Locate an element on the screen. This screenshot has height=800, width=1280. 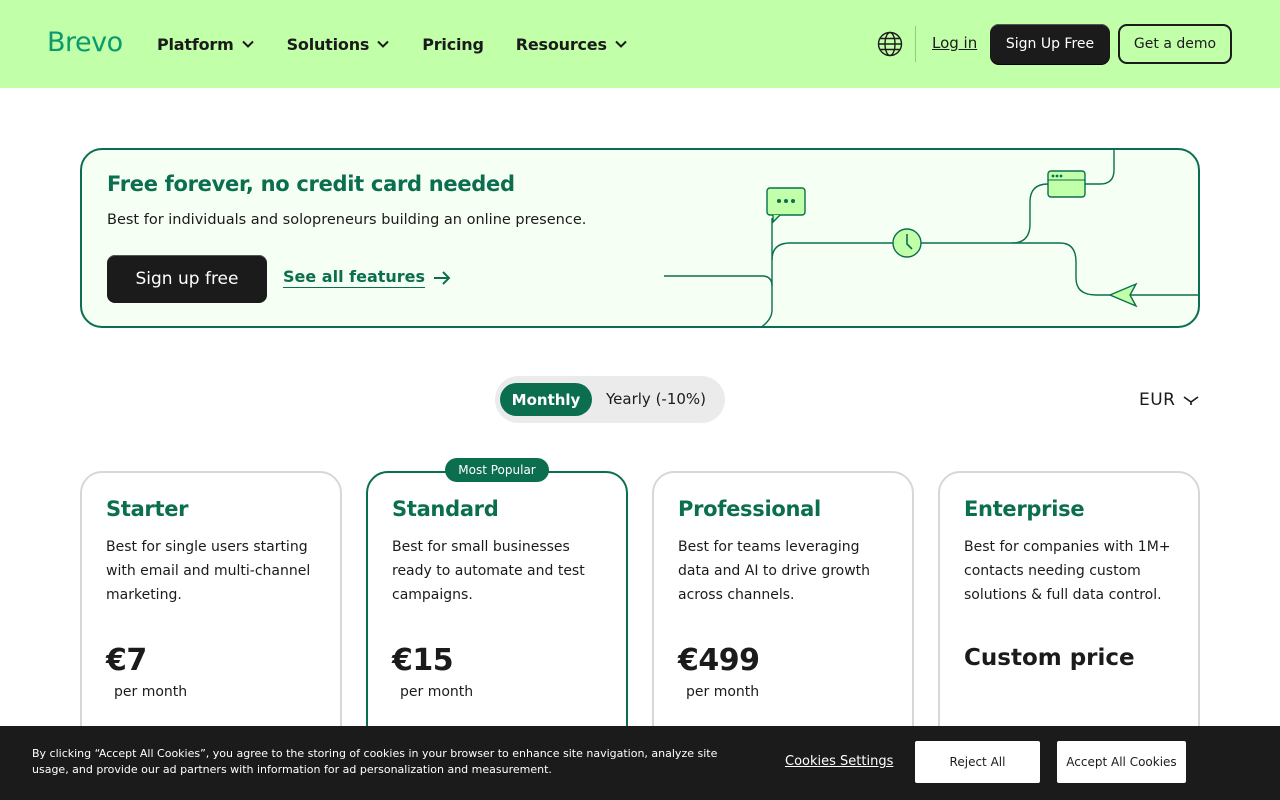
most-popular-badge: Most Popular is located at coordinates (497, 470).